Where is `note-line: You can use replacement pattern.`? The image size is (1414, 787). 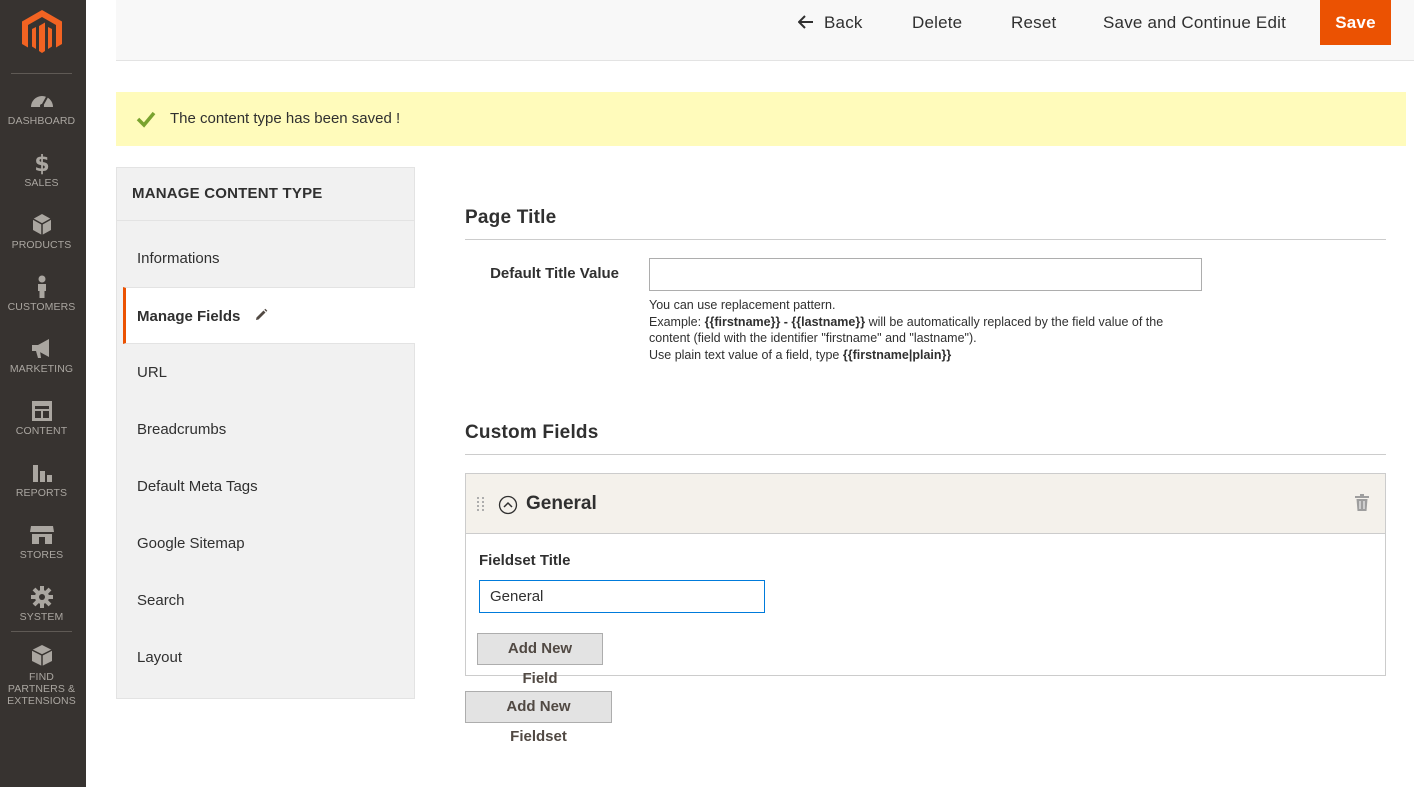
note-line: You can use replacement pattern. is located at coordinates (742, 305).